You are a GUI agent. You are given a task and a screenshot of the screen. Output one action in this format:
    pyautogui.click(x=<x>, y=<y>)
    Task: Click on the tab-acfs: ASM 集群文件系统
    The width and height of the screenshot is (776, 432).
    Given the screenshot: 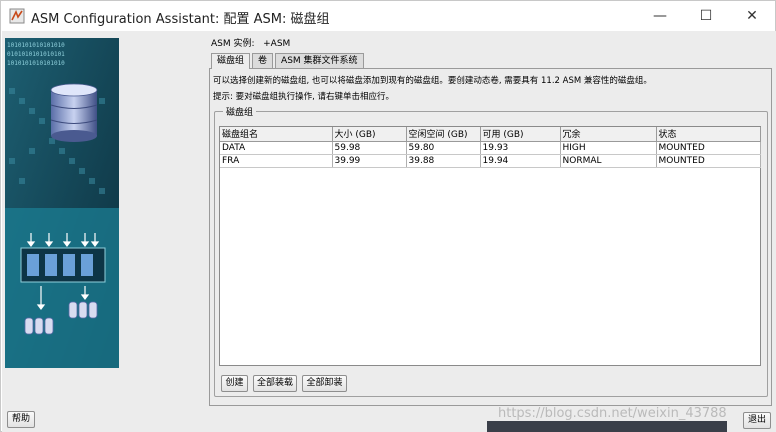 What is the action you would take?
    pyautogui.click(x=319, y=60)
    